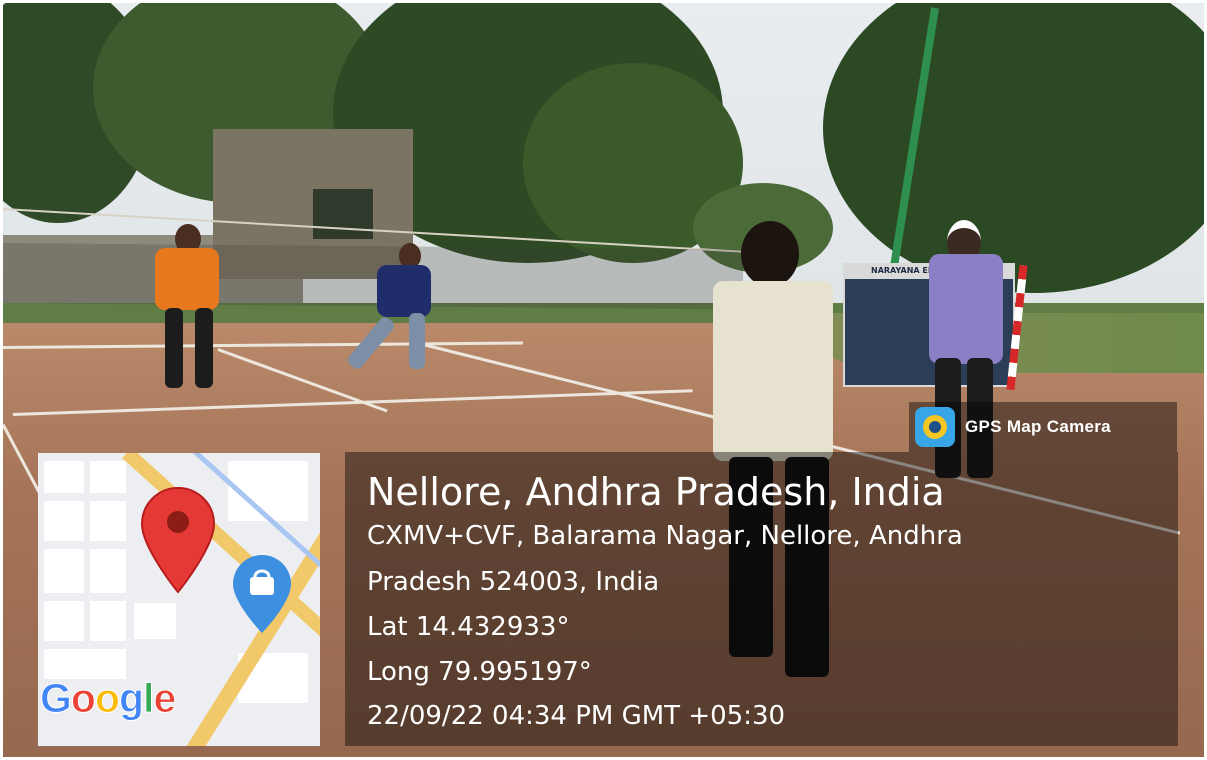  What do you see at coordinates (56, 698) in the screenshot?
I see `google-logo-letter: G` at bounding box center [56, 698].